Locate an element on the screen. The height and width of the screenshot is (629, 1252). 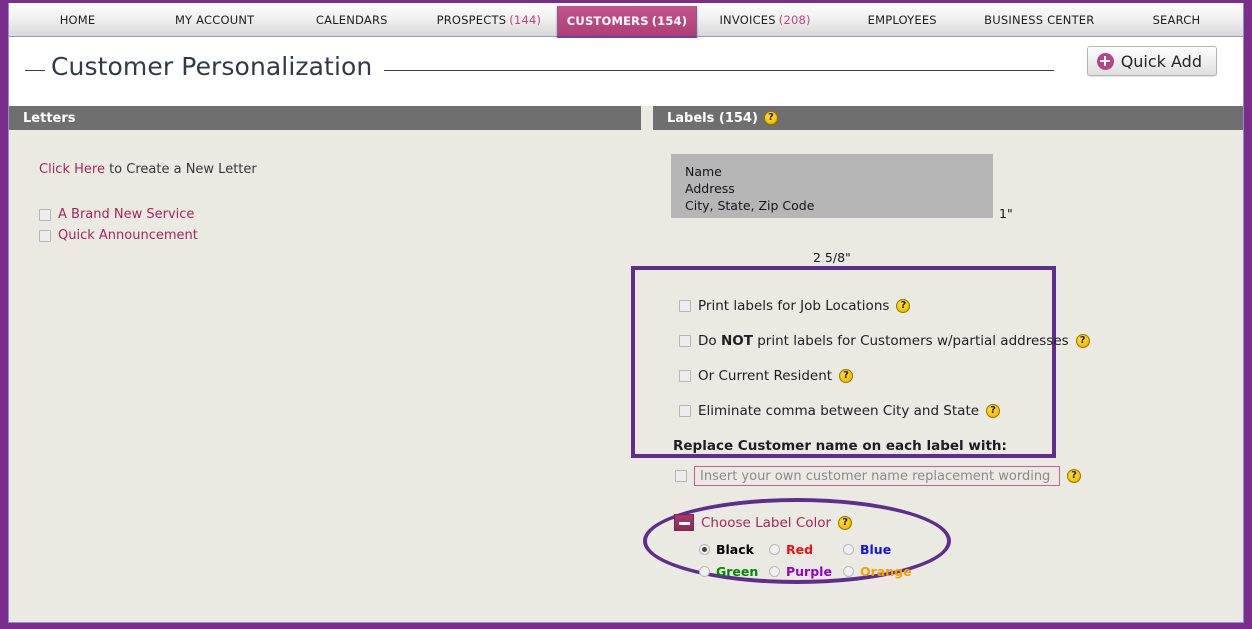
choose-label-color-title: Choose Label Color is located at coordinates (766, 522).